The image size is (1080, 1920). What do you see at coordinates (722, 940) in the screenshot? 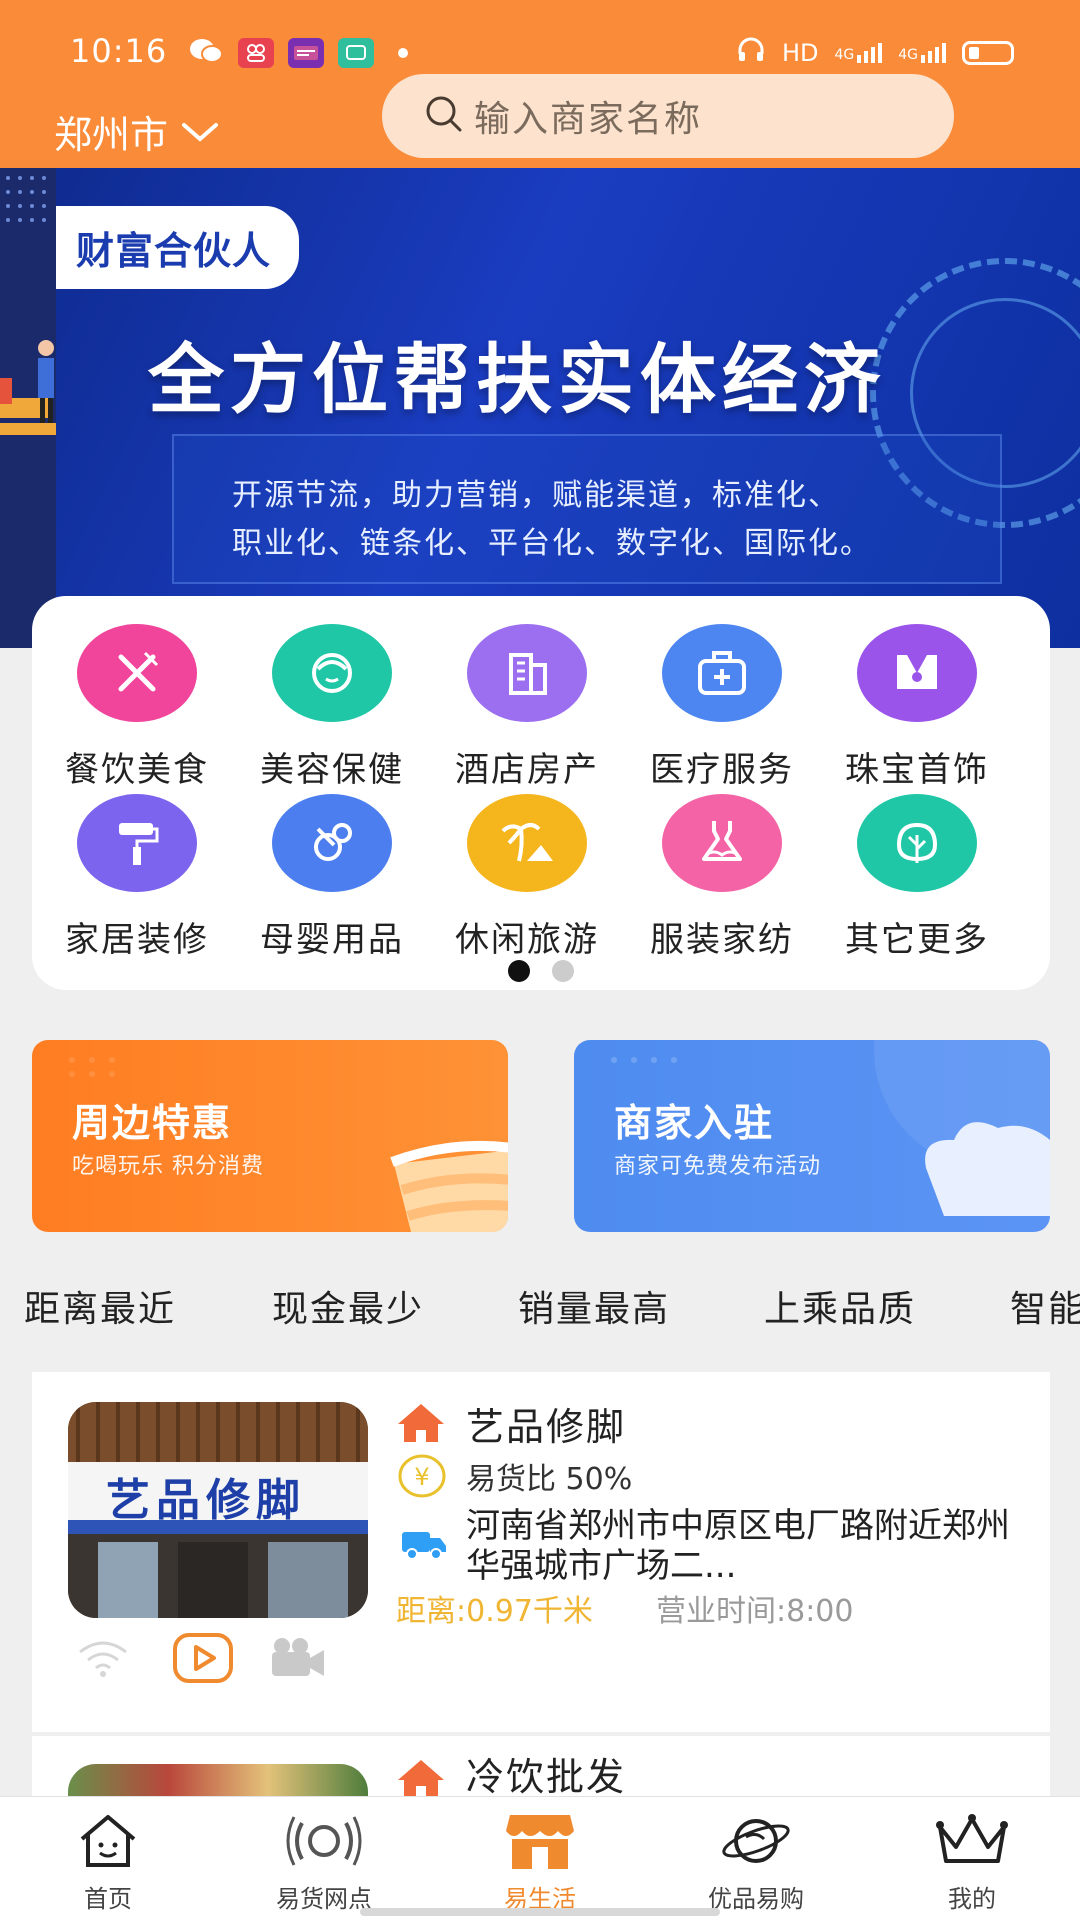
I see `category-label: 服装家纺` at bounding box center [722, 940].